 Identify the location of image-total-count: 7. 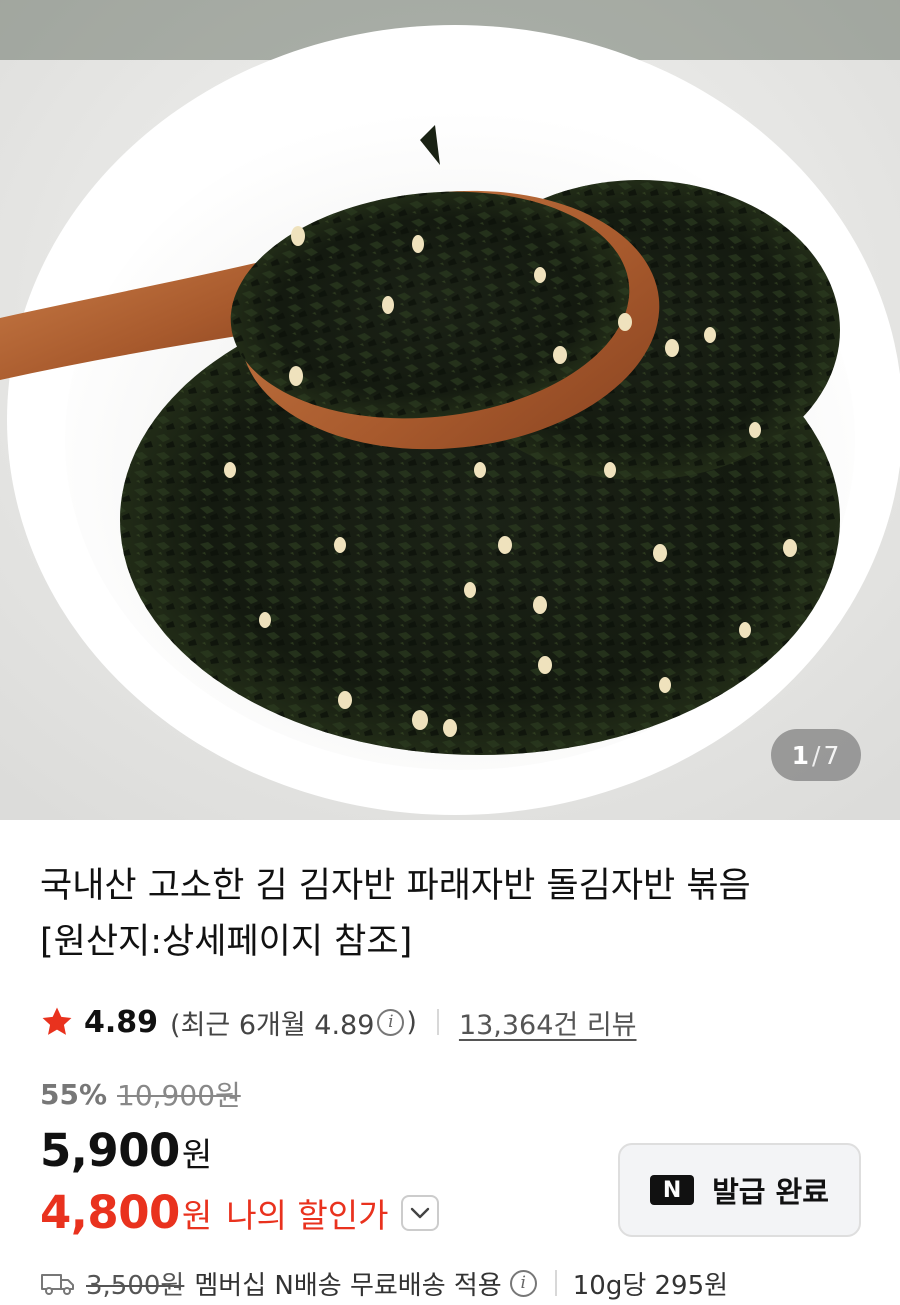
(832, 755).